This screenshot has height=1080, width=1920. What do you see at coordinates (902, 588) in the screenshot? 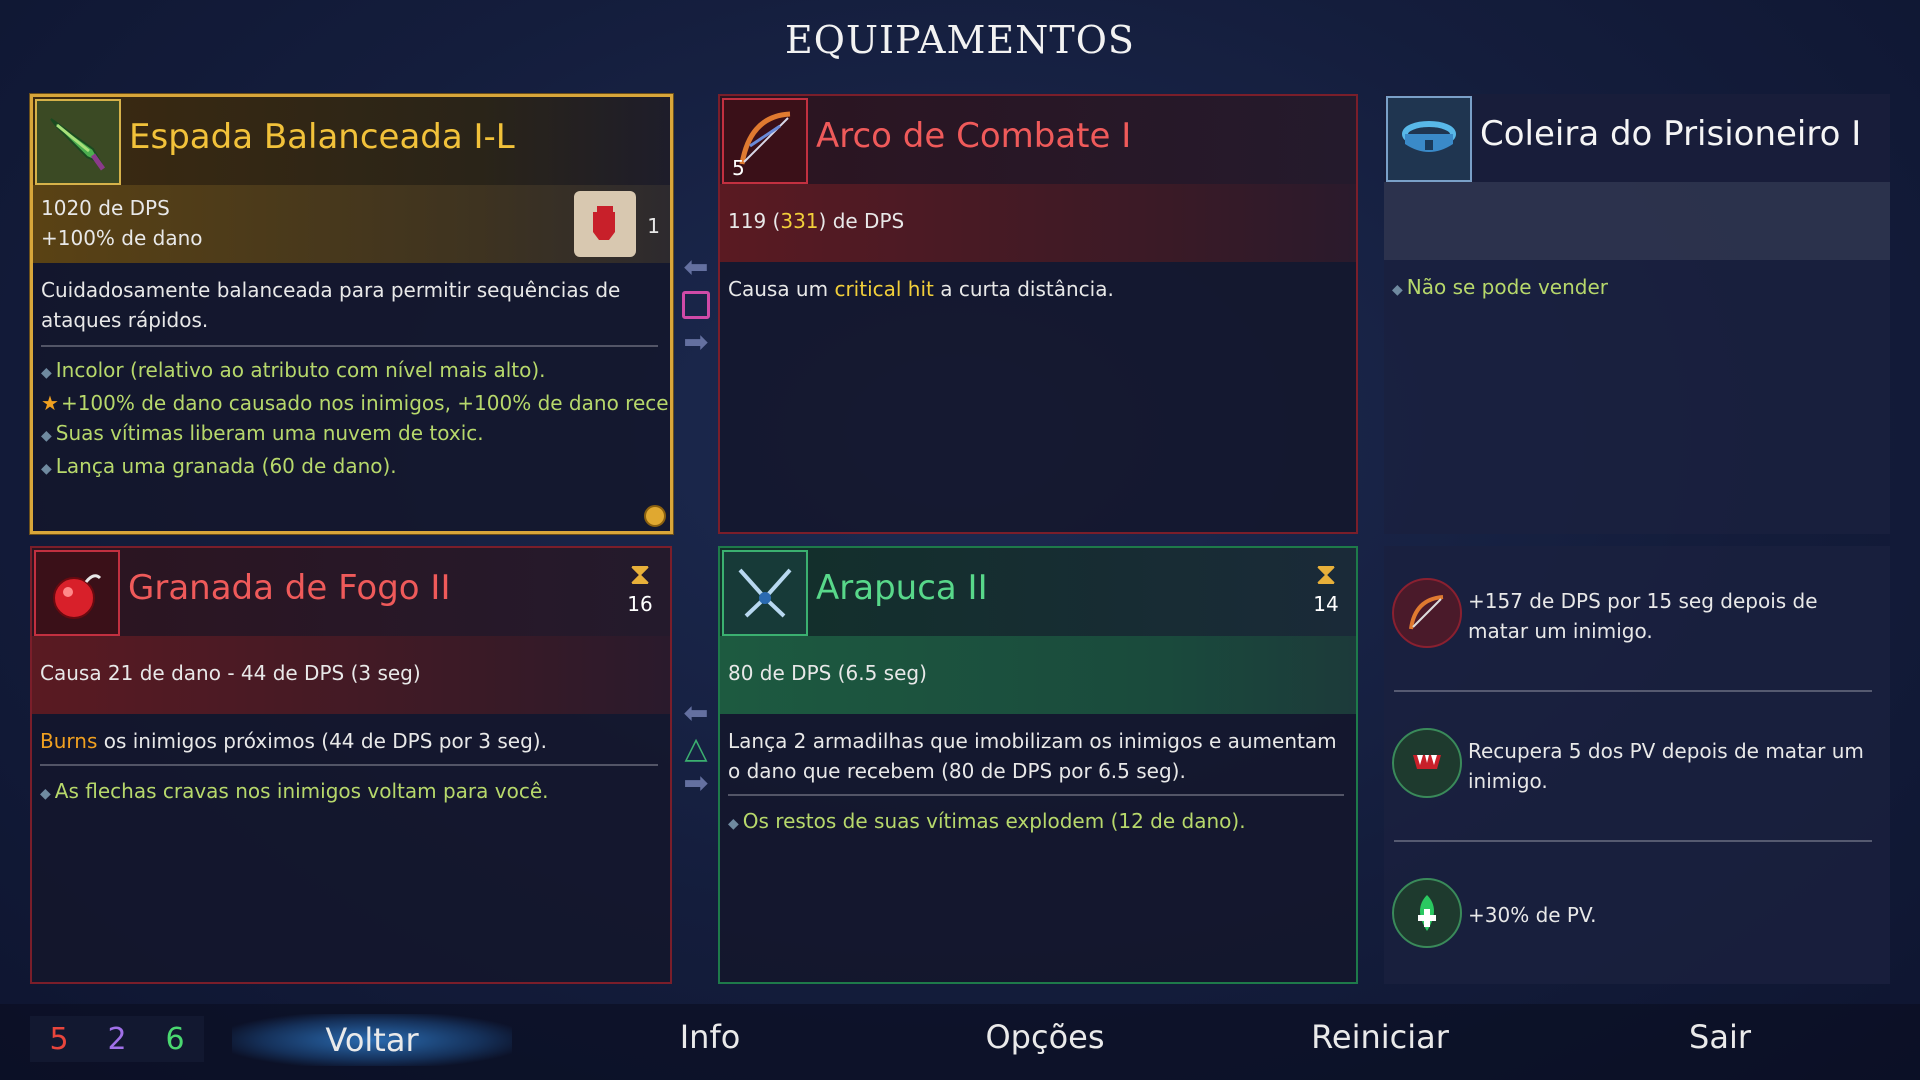
I see `item-name: Arapuca II` at bounding box center [902, 588].